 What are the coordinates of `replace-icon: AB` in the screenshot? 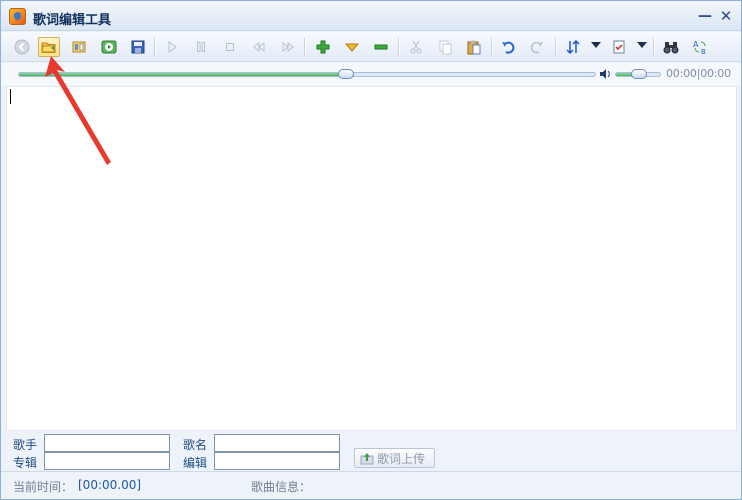 It's located at (699, 47).